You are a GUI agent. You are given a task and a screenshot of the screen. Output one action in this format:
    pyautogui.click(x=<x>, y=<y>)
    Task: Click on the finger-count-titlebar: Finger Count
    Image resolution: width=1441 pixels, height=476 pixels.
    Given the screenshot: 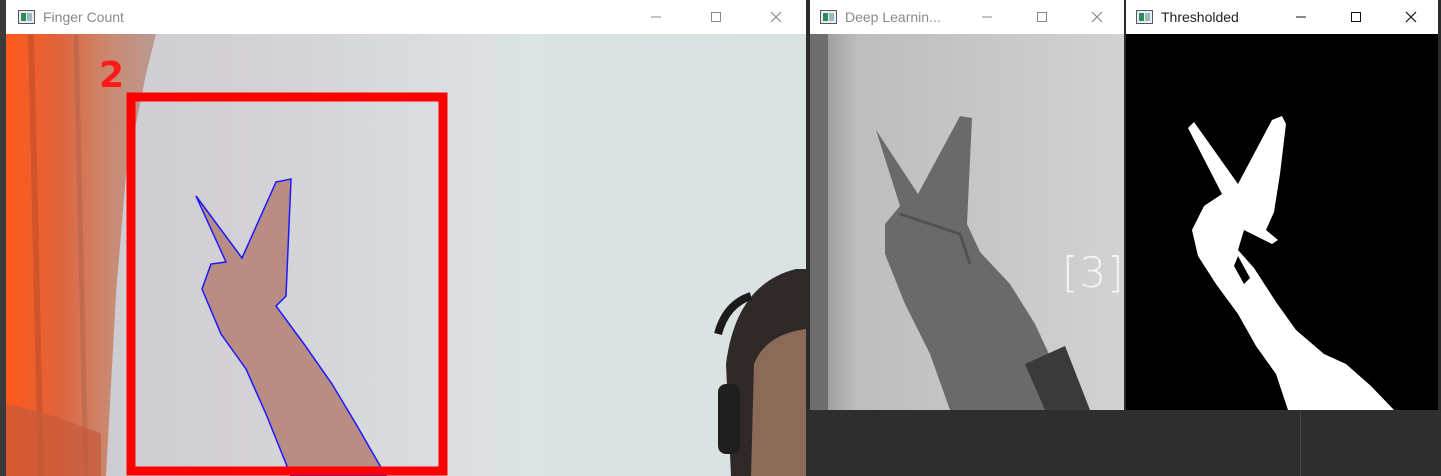 What is the action you would take?
    pyautogui.click(x=406, y=16)
    